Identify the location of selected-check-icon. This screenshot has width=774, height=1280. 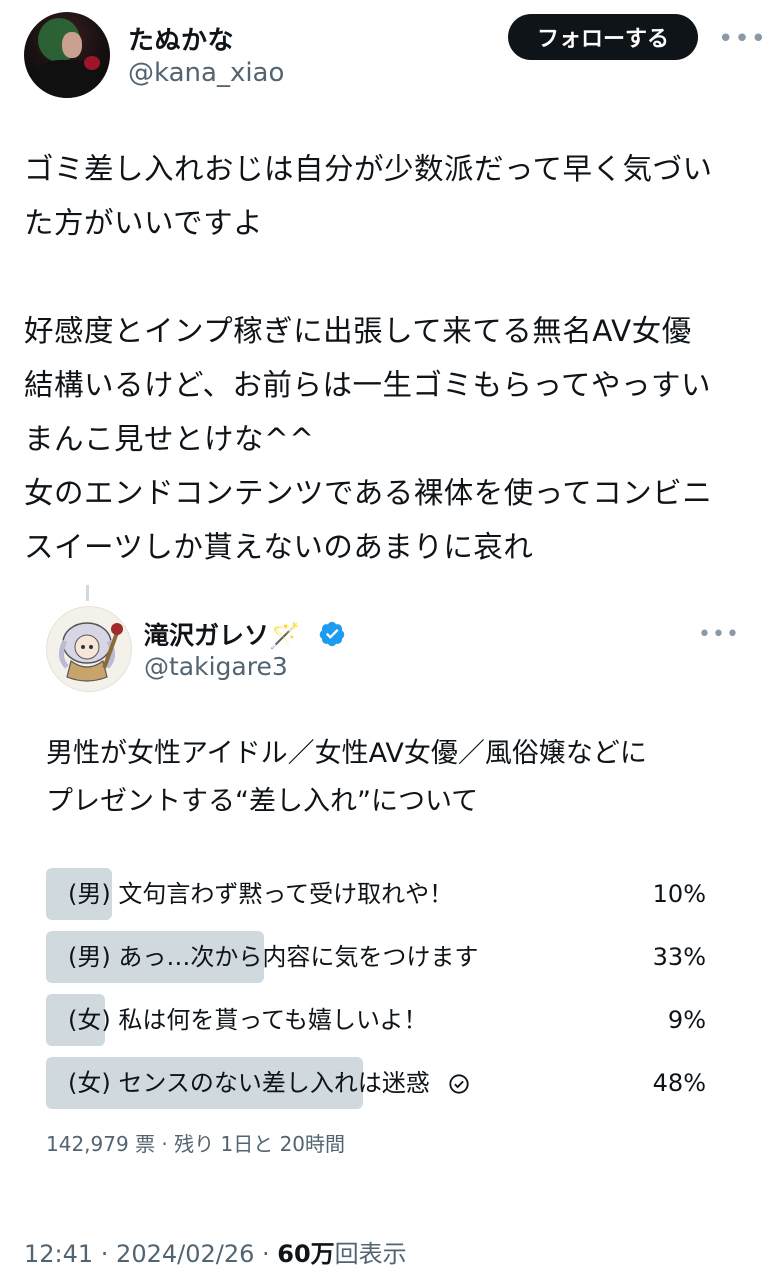
(458, 1084).